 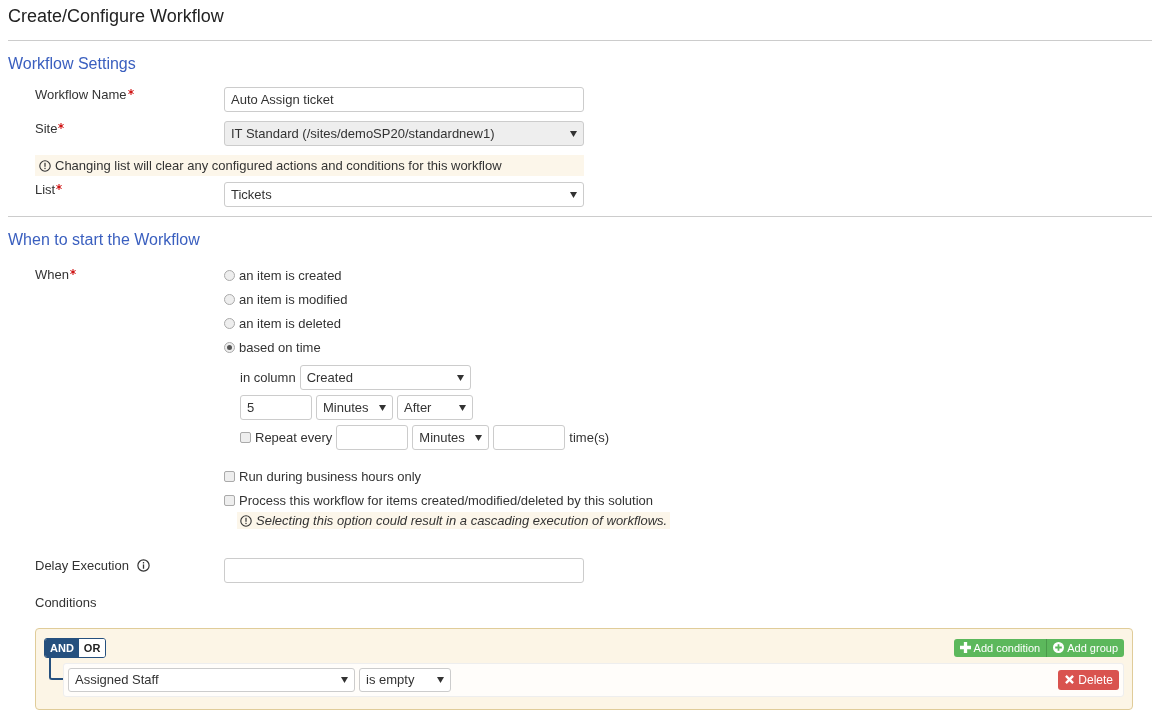 What do you see at coordinates (446, 500) in the screenshot?
I see `checkbox-label: Process this workflow for items created/modified/deleted by this solution` at bounding box center [446, 500].